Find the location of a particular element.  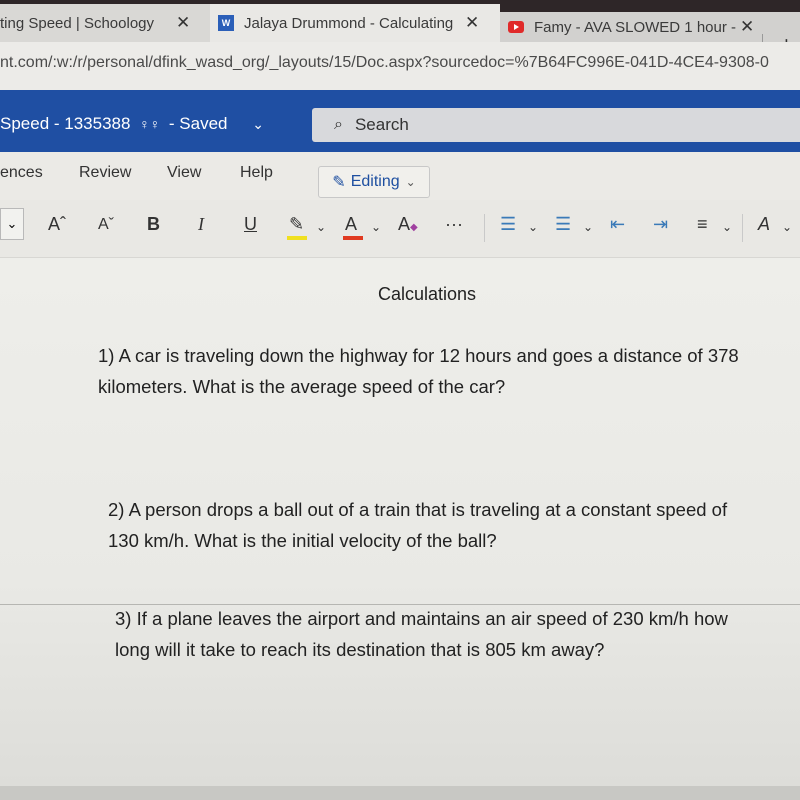

align-icon: ≡ is located at coordinates (702, 224).